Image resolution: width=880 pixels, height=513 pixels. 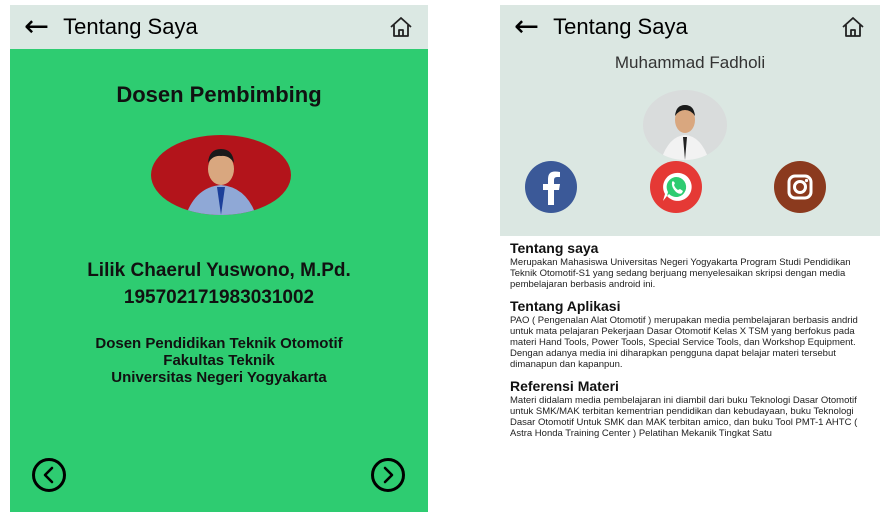 What do you see at coordinates (219, 94) in the screenshot?
I see `page-heading: Dosen Pembimbing` at bounding box center [219, 94].